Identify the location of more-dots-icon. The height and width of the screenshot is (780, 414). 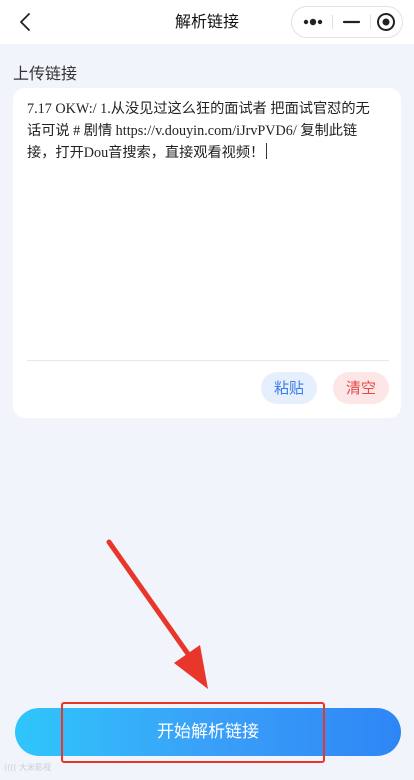
(313, 22).